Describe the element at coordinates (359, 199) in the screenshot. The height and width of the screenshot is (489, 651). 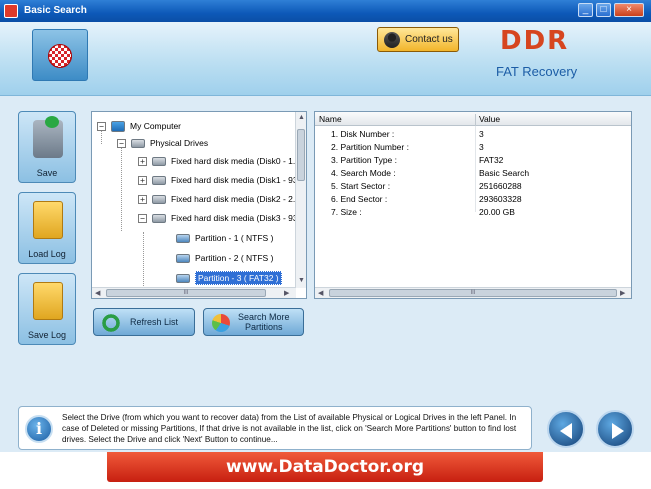
I see `property-name: 6. End Sector :` at that location.